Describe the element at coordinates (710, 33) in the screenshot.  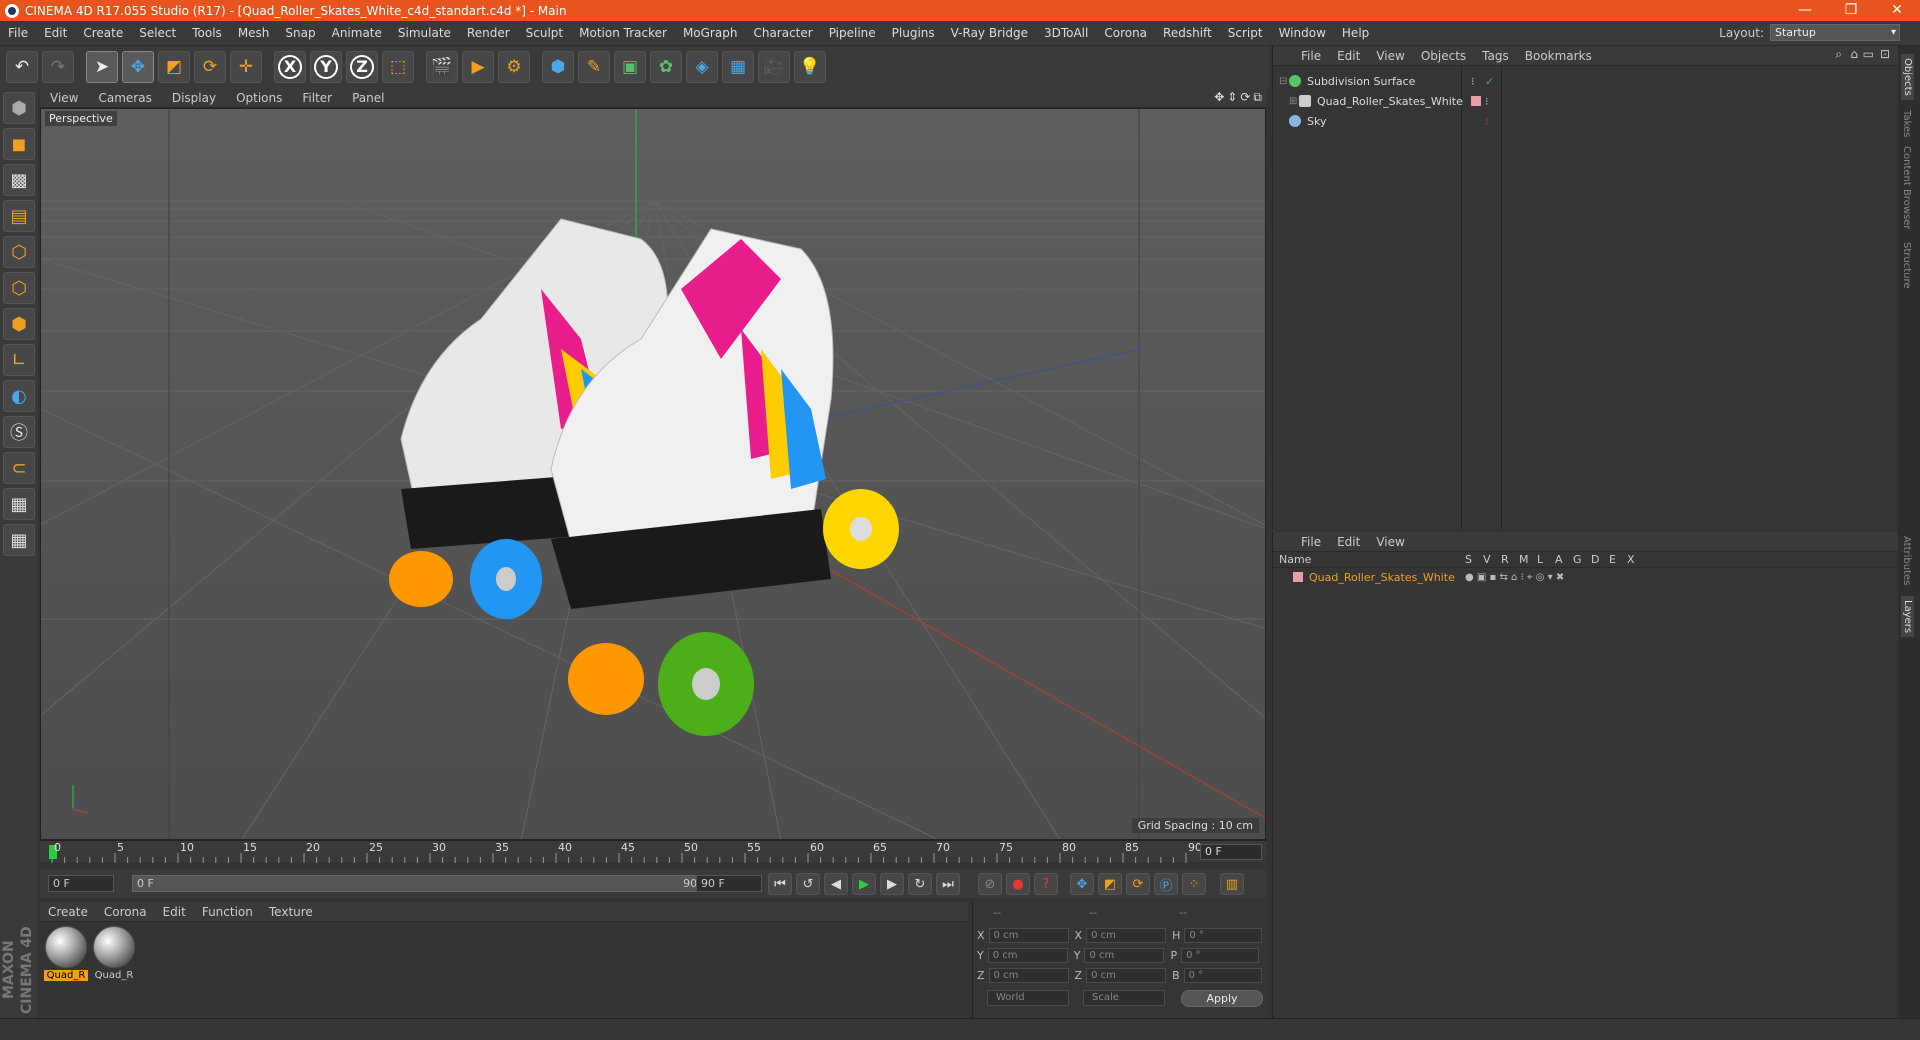
I see `menu-mograph: MoGraph` at that location.